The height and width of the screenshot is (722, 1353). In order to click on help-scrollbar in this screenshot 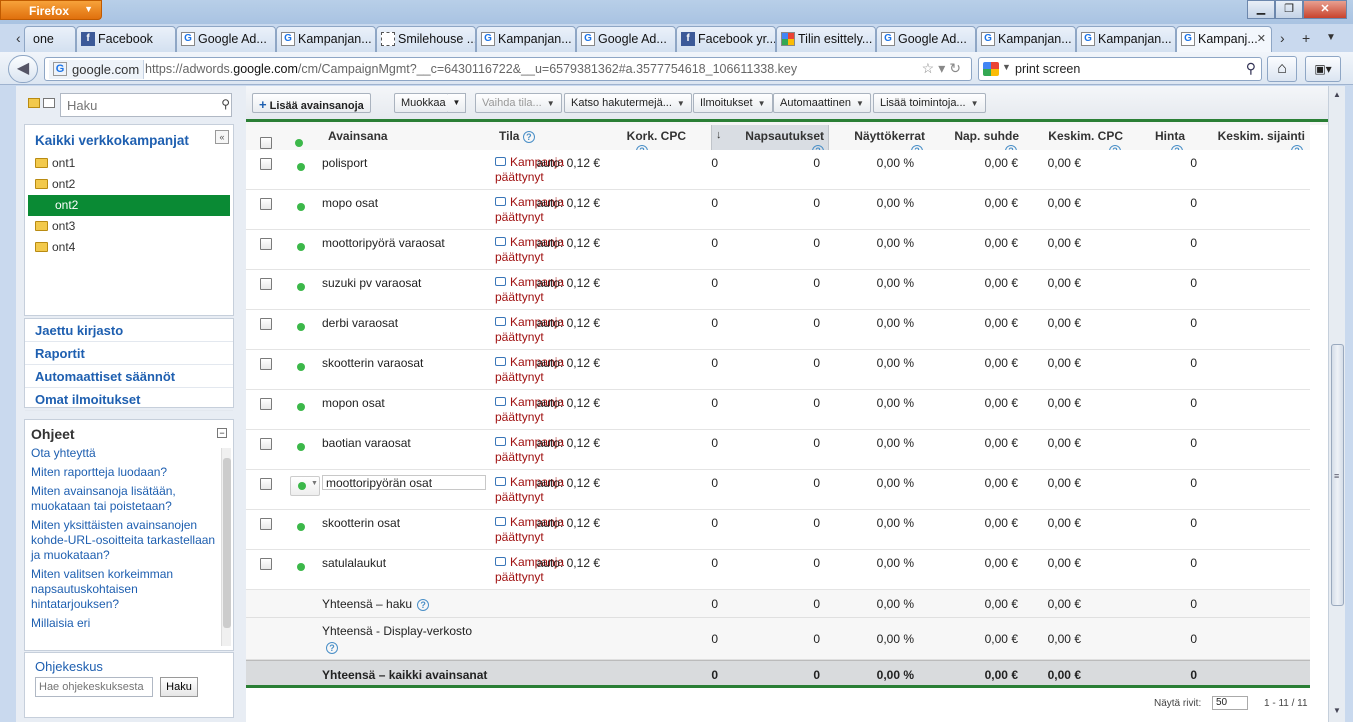, I will do `click(226, 547)`.